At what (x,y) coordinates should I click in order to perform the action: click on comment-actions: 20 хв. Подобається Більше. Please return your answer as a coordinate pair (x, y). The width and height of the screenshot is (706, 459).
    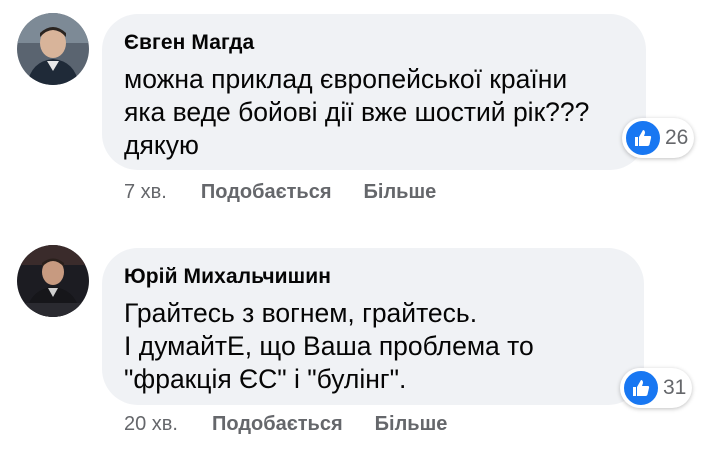
    Looking at the image, I should click on (301, 424).